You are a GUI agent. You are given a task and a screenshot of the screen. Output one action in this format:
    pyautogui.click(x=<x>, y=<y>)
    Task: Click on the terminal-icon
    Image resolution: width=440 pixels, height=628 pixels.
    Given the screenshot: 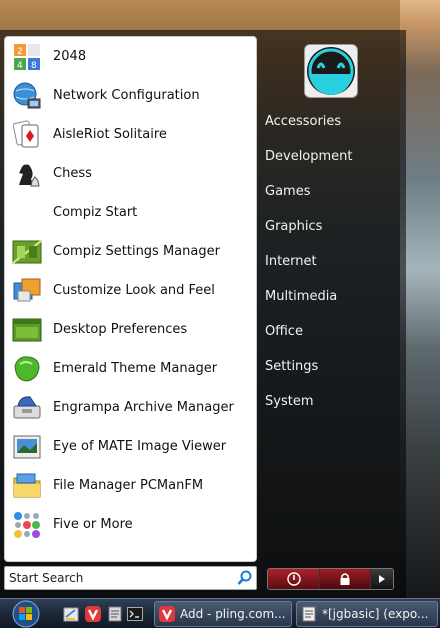 What is the action you would take?
    pyautogui.click(x=135, y=614)
    